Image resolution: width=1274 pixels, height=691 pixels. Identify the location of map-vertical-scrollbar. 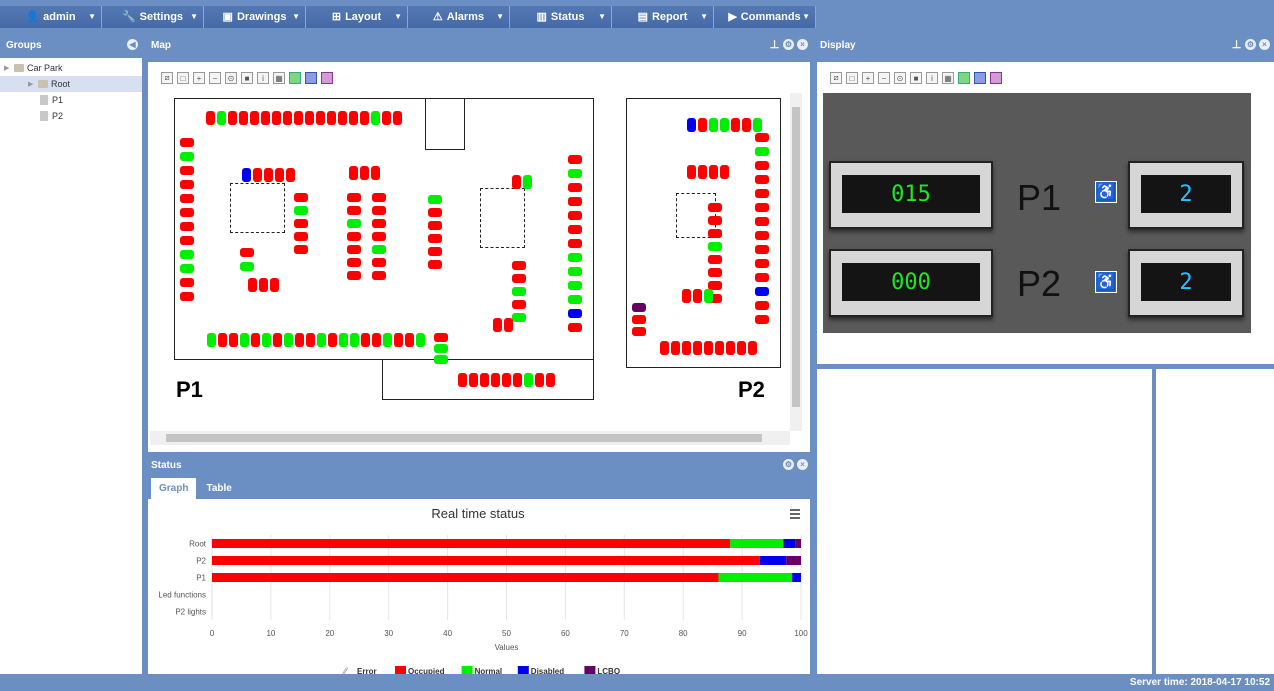
(796, 262).